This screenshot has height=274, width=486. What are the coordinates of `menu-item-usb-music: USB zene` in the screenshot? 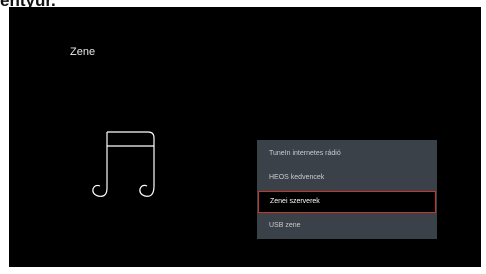 It's located at (347, 226).